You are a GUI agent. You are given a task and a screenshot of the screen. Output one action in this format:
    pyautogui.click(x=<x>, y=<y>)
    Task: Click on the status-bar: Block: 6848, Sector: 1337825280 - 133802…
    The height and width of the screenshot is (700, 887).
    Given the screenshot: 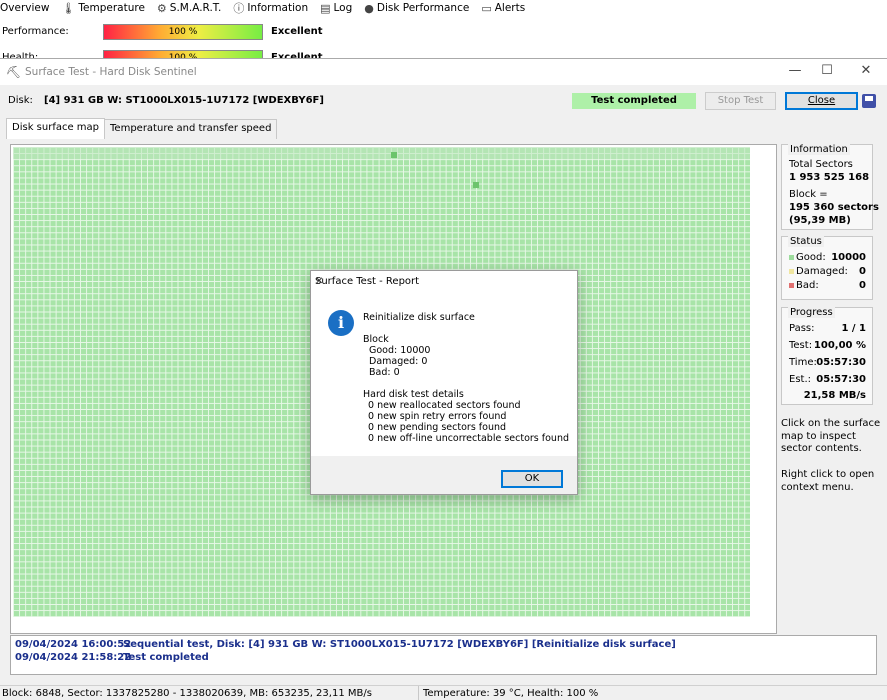 What is the action you would take?
    pyautogui.click(x=443, y=692)
    